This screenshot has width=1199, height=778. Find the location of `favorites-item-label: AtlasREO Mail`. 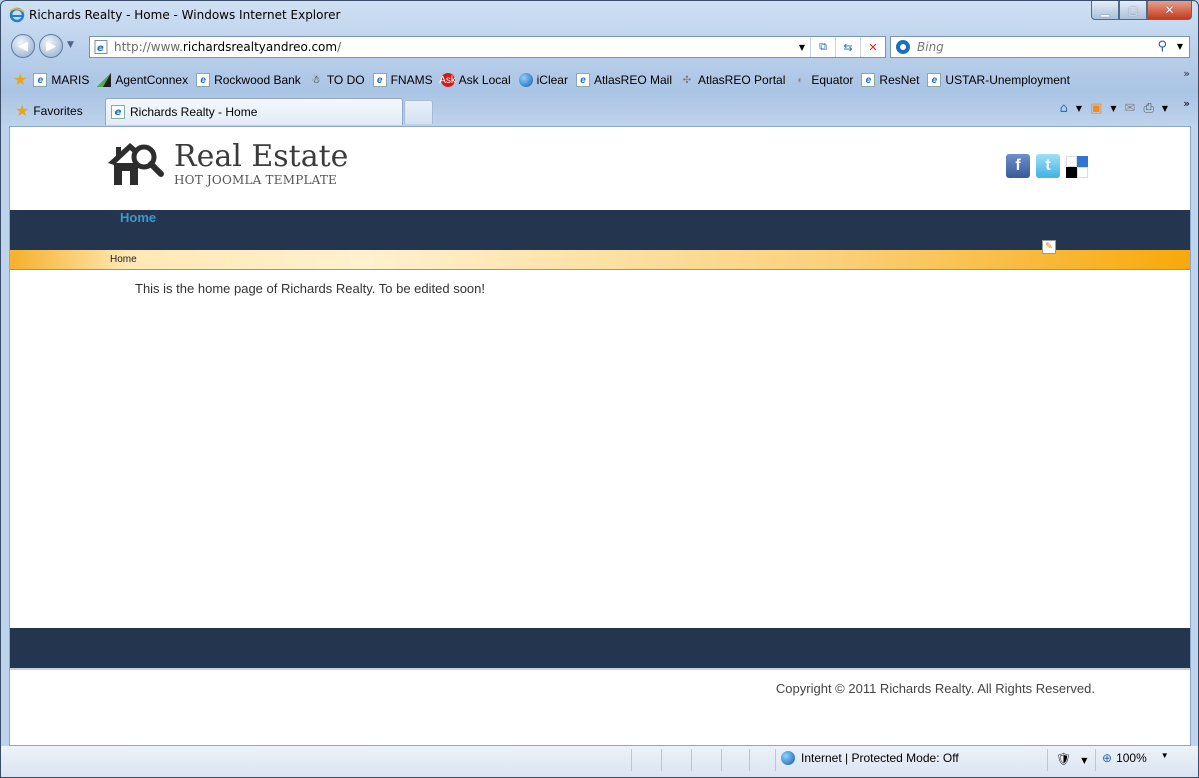

favorites-item-label: AtlasREO Mail is located at coordinates (632, 80).